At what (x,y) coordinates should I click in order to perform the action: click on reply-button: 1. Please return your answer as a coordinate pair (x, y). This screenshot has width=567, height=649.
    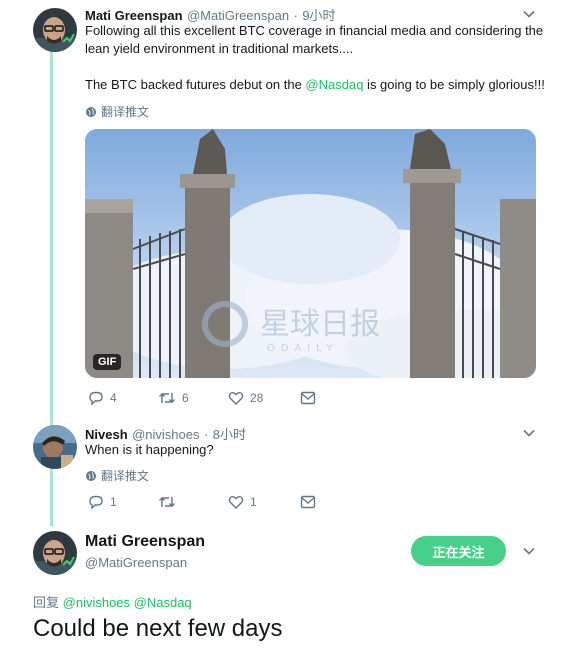
    Looking at the image, I should click on (123, 502).